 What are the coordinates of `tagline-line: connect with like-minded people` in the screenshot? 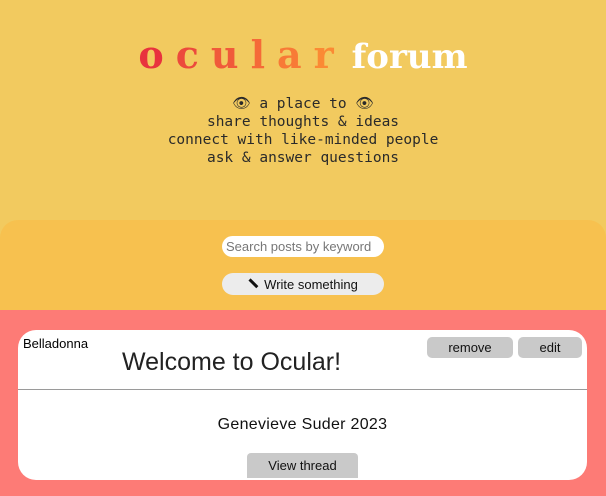 It's located at (303, 140).